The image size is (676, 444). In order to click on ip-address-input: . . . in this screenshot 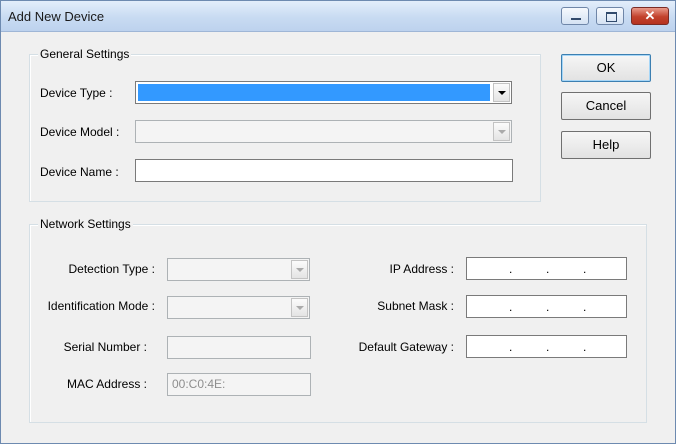, I will do `click(546, 268)`.